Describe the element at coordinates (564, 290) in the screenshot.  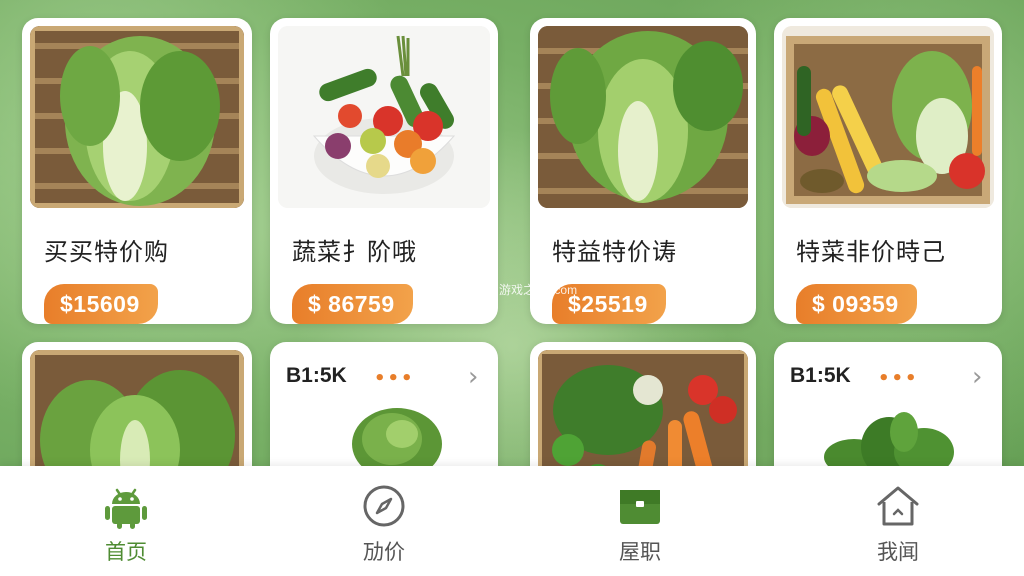
I see `watermark-domain: .com` at that location.